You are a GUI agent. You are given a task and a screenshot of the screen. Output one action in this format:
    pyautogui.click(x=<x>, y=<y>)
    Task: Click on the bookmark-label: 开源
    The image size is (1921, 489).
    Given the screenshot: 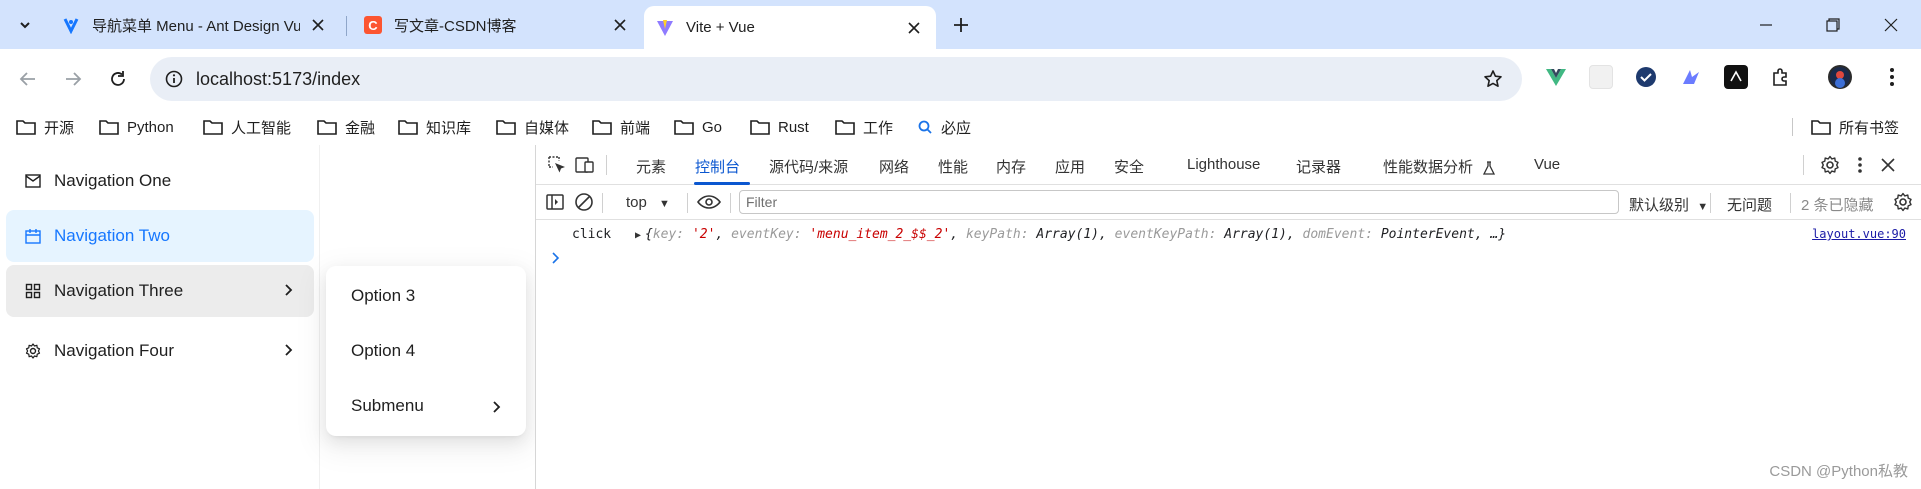 What is the action you would take?
    pyautogui.click(x=59, y=128)
    